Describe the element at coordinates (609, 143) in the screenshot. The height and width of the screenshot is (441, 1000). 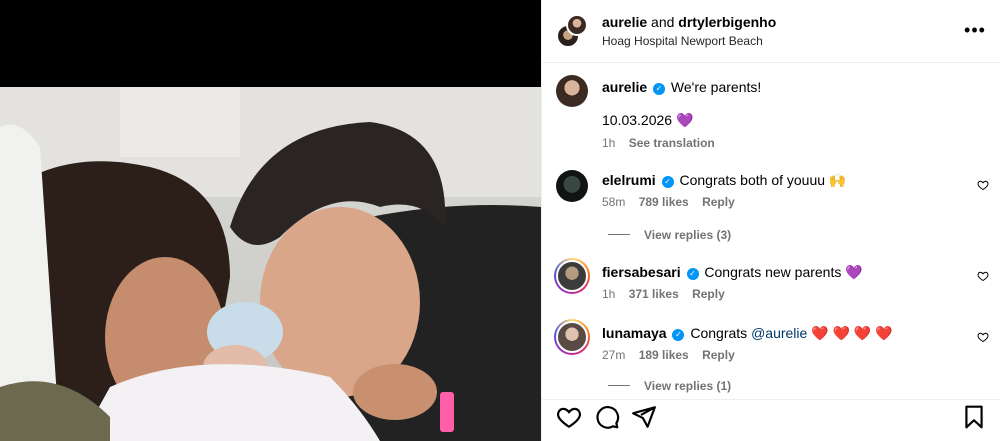
I see `caption-time: 1h` at that location.